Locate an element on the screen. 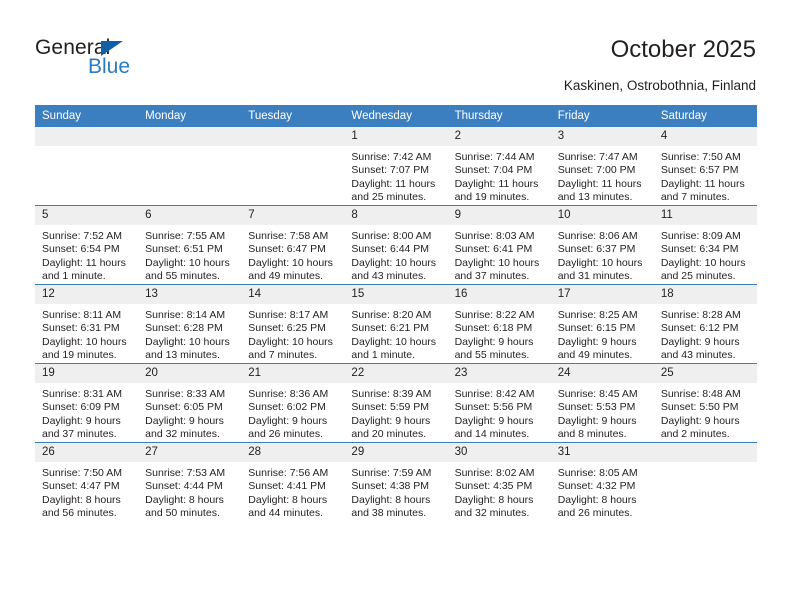 Image resolution: width=792 pixels, height=612 pixels. day-number: 21 is located at coordinates (293, 373).